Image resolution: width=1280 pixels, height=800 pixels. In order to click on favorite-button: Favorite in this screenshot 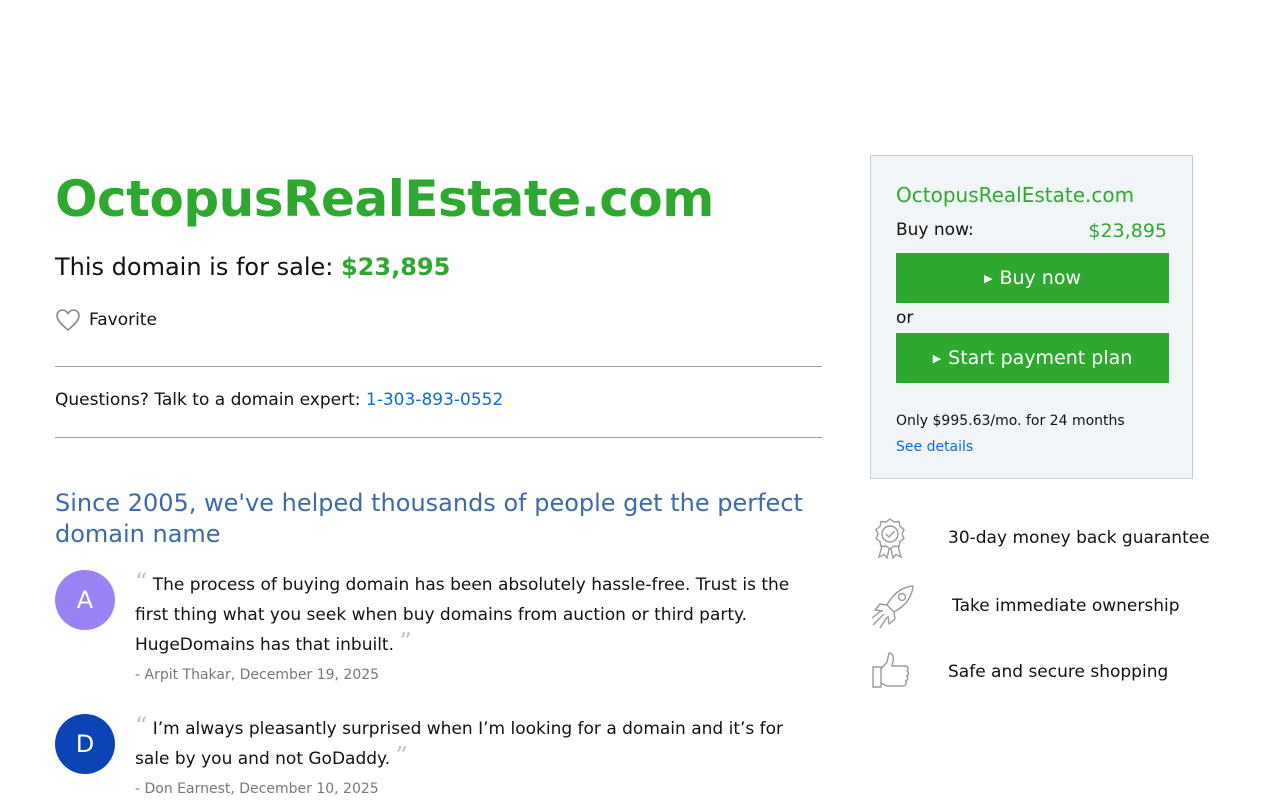, I will do `click(106, 320)`.